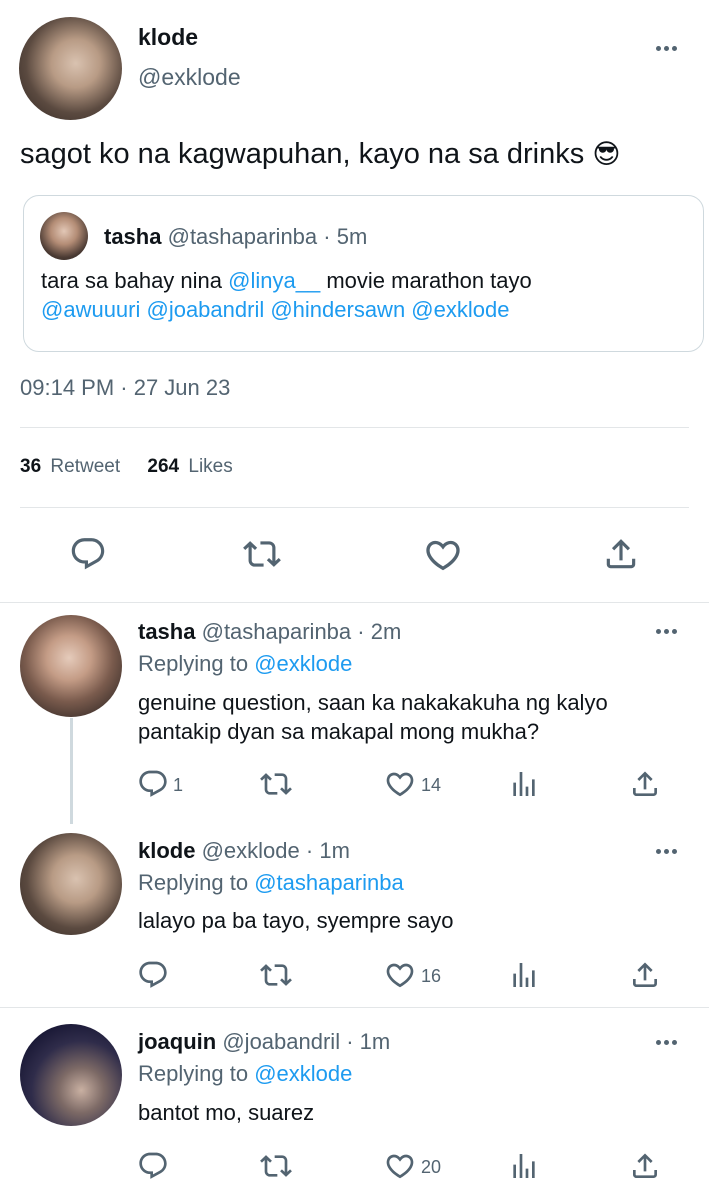 The height and width of the screenshot is (1200, 709). What do you see at coordinates (431, 976) in the screenshot?
I see `like-count: 16` at bounding box center [431, 976].